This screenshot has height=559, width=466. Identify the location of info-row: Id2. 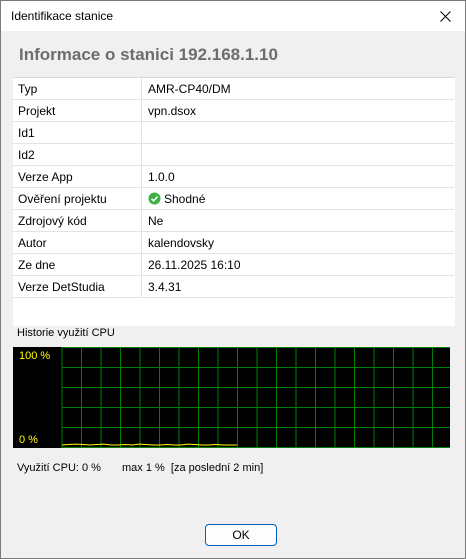
(233, 154).